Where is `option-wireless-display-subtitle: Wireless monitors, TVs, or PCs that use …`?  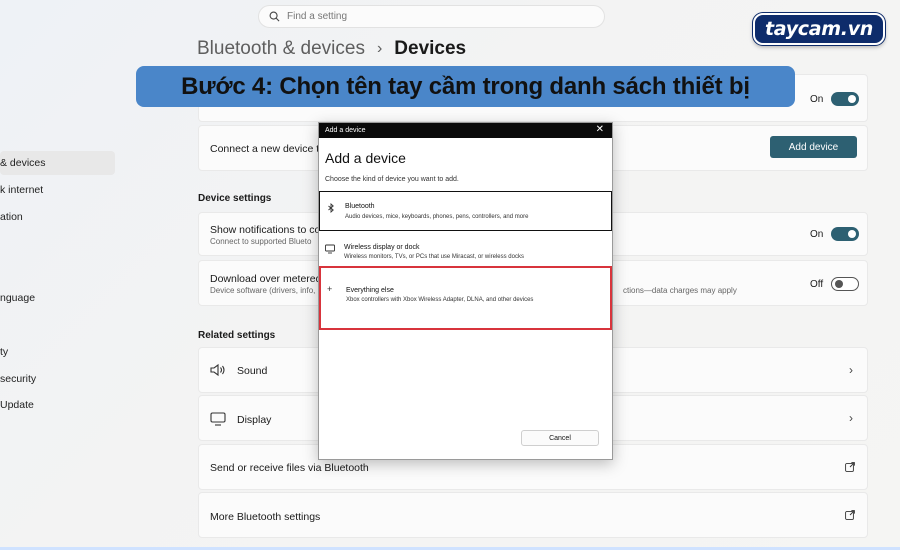
option-wireless-display-subtitle: Wireless monitors, TVs, or PCs that use … is located at coordinates (434, 257).